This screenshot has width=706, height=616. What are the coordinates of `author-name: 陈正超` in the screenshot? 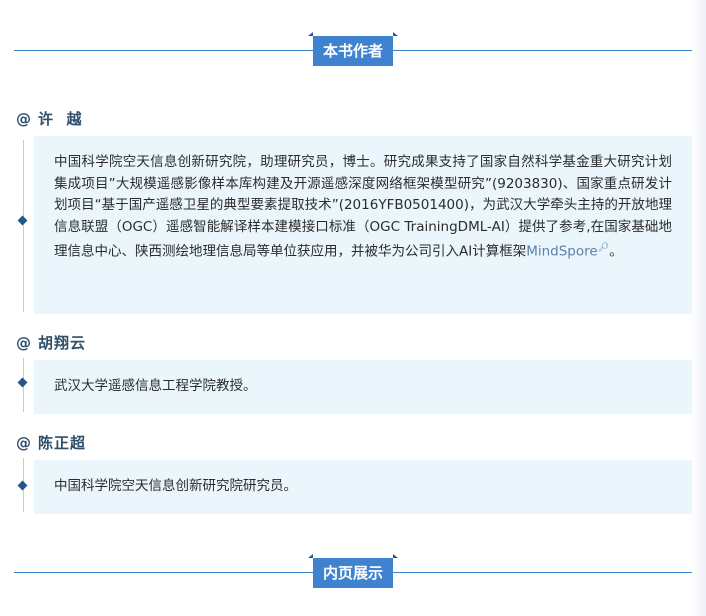 It's located at (62, 443).